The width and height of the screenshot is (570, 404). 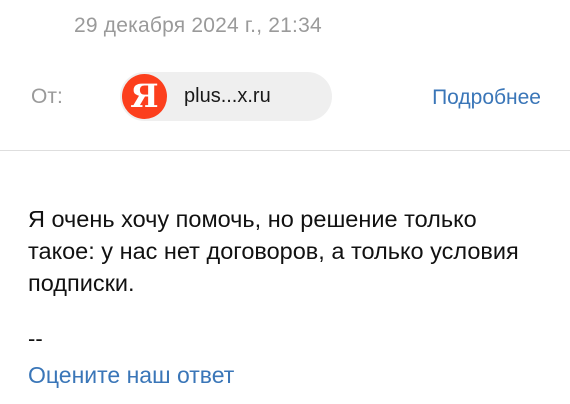 I want to click on message-date: 29 декабря 2024 г., 21:34, so click(x=198, y=25).